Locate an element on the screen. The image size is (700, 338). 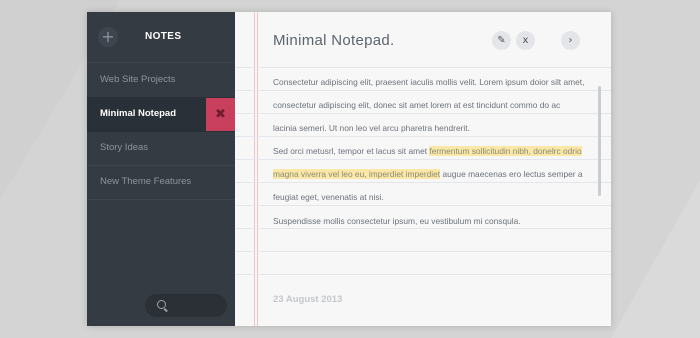
delete-note-button: ✖ is located at coordinates (220, 114).